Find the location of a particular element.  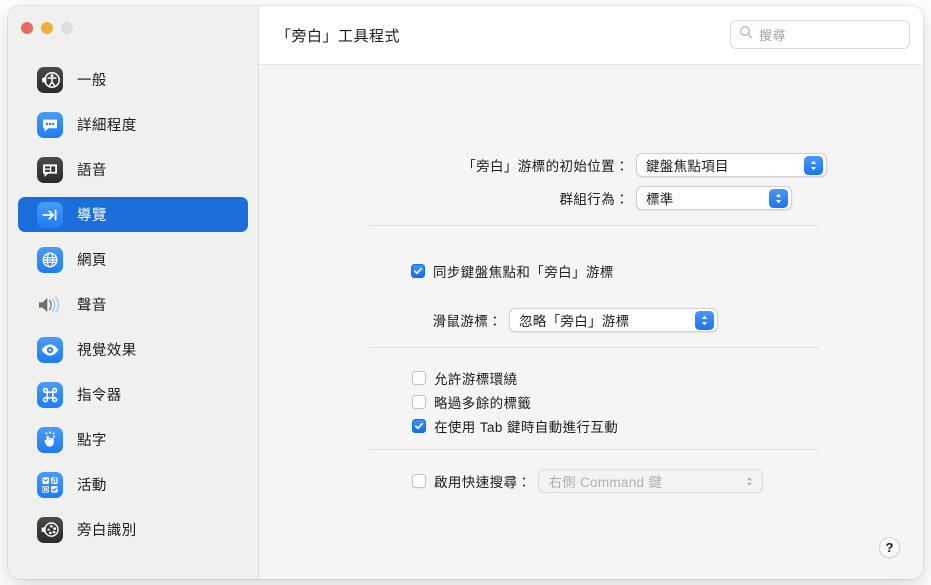

mouse-cursor-popup: 忽略「旁白」游標 is located at coordinates (613, 320).